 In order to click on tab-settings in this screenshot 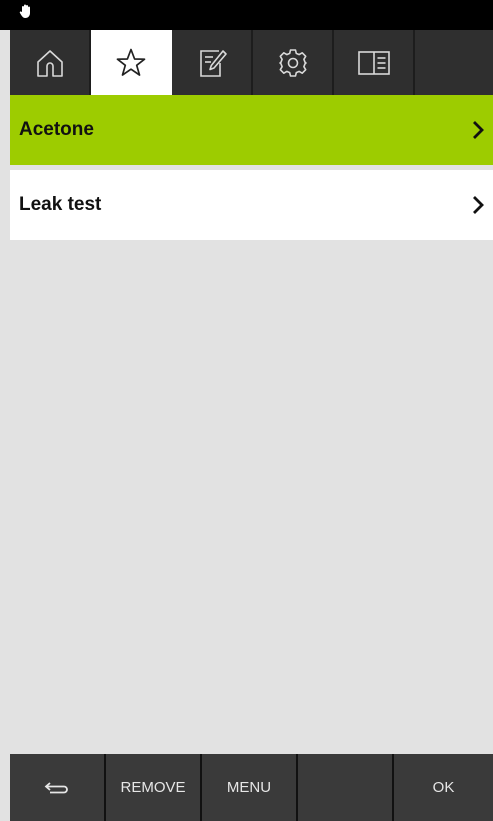, I will do `click(293, 62)`.